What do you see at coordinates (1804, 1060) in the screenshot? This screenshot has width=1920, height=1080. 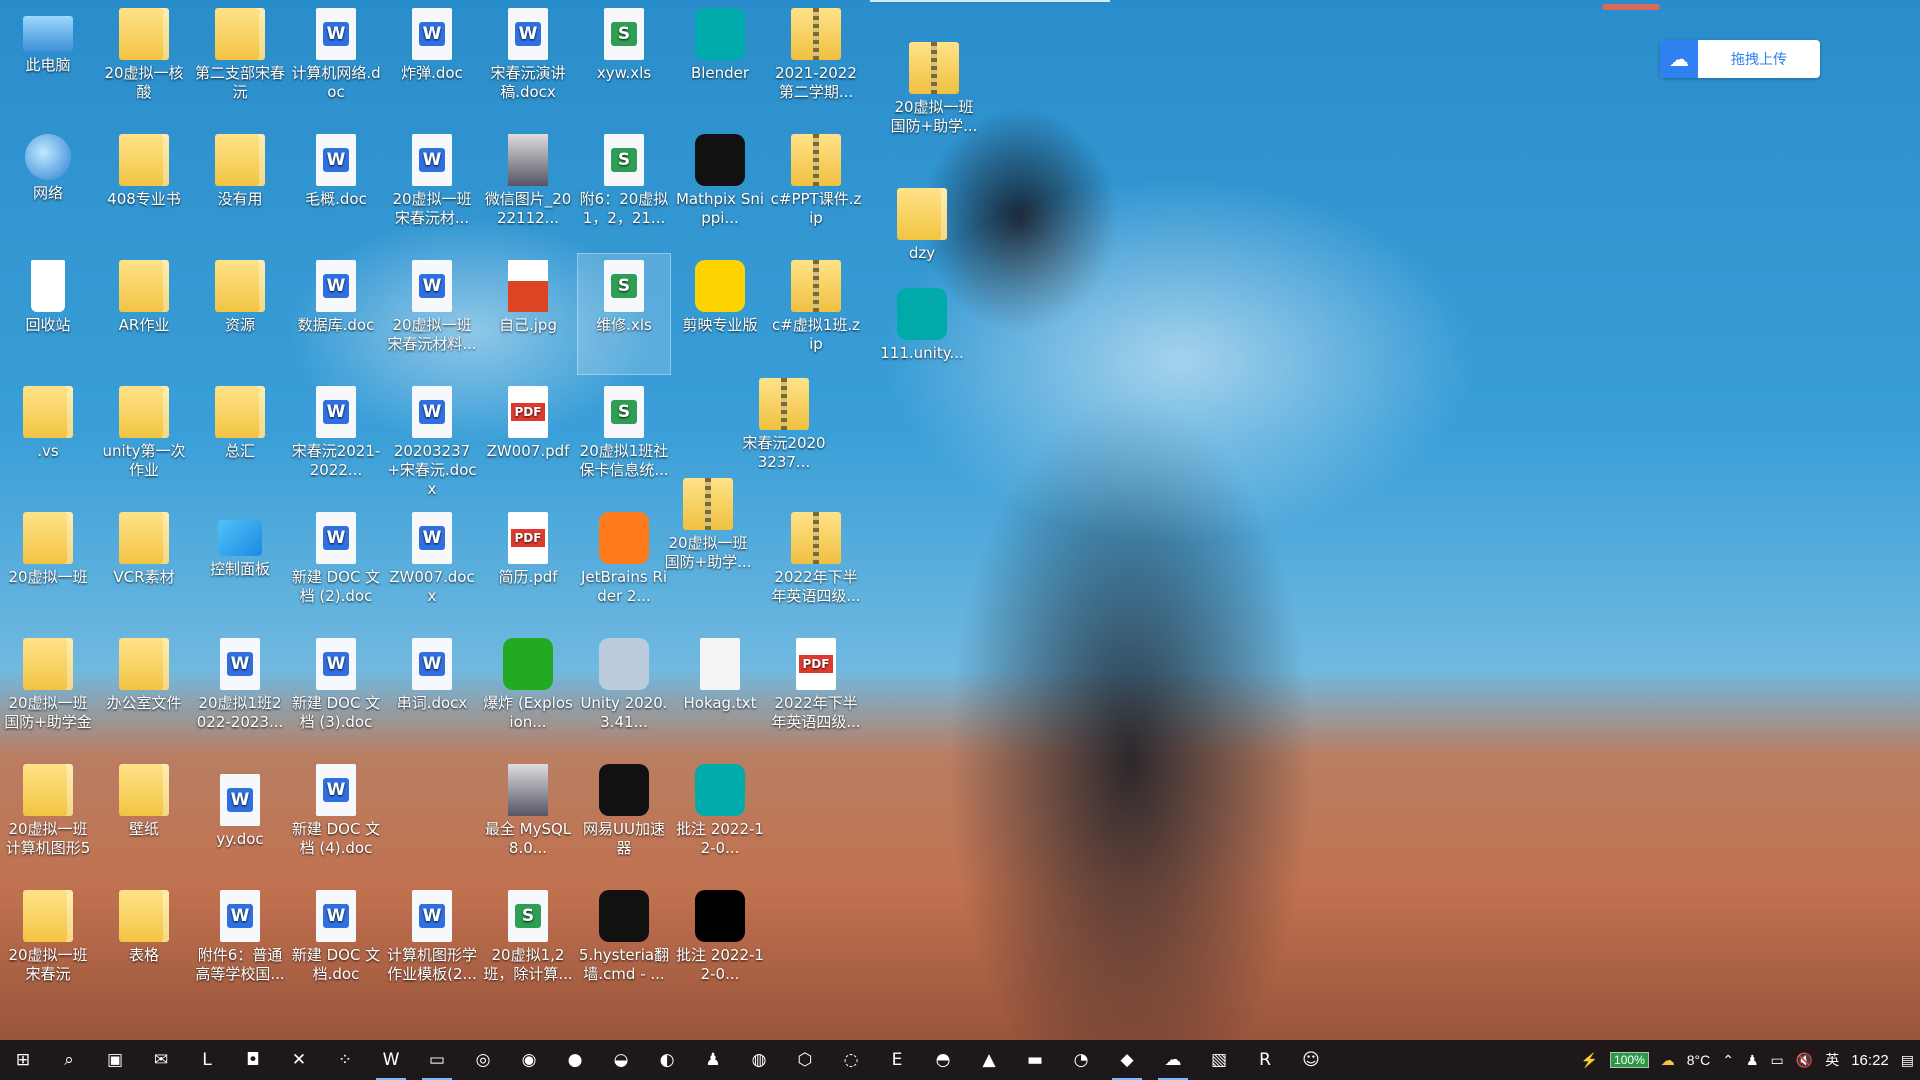 I see `volume-mute-icon: 🔇` at bounding box center [1804, 1060].